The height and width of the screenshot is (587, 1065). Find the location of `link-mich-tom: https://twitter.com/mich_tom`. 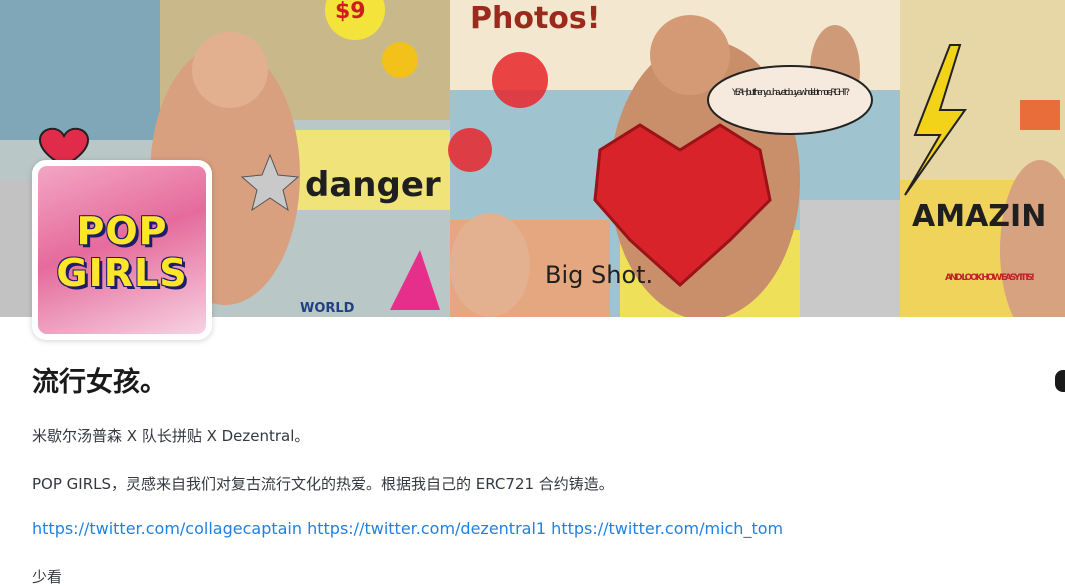

link-mich-tom: https://twitter.com/mich_tom is located at coordinates (667, 528).